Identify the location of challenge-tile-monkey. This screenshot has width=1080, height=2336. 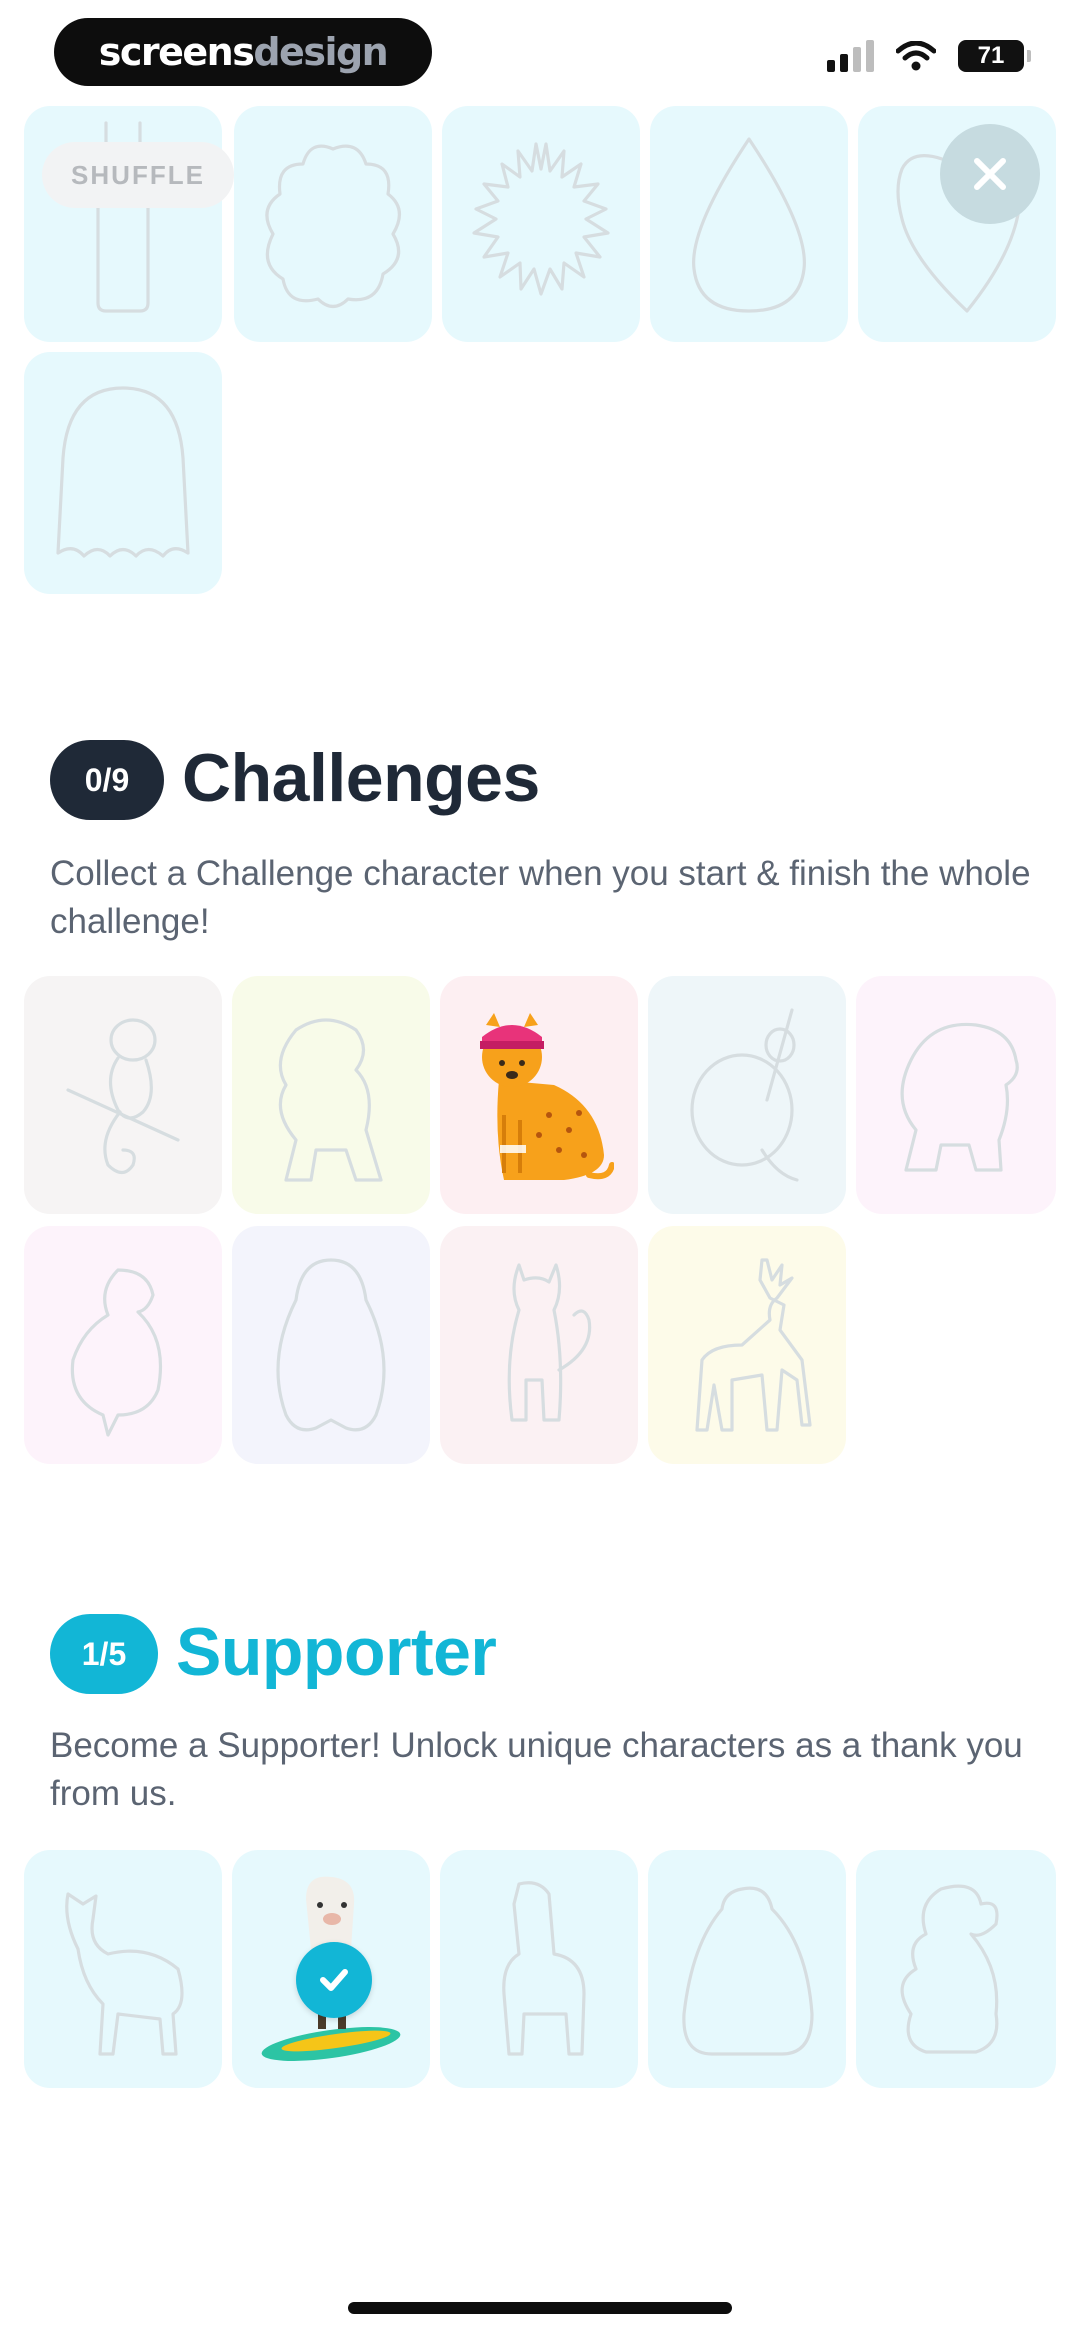
(123, 1095).